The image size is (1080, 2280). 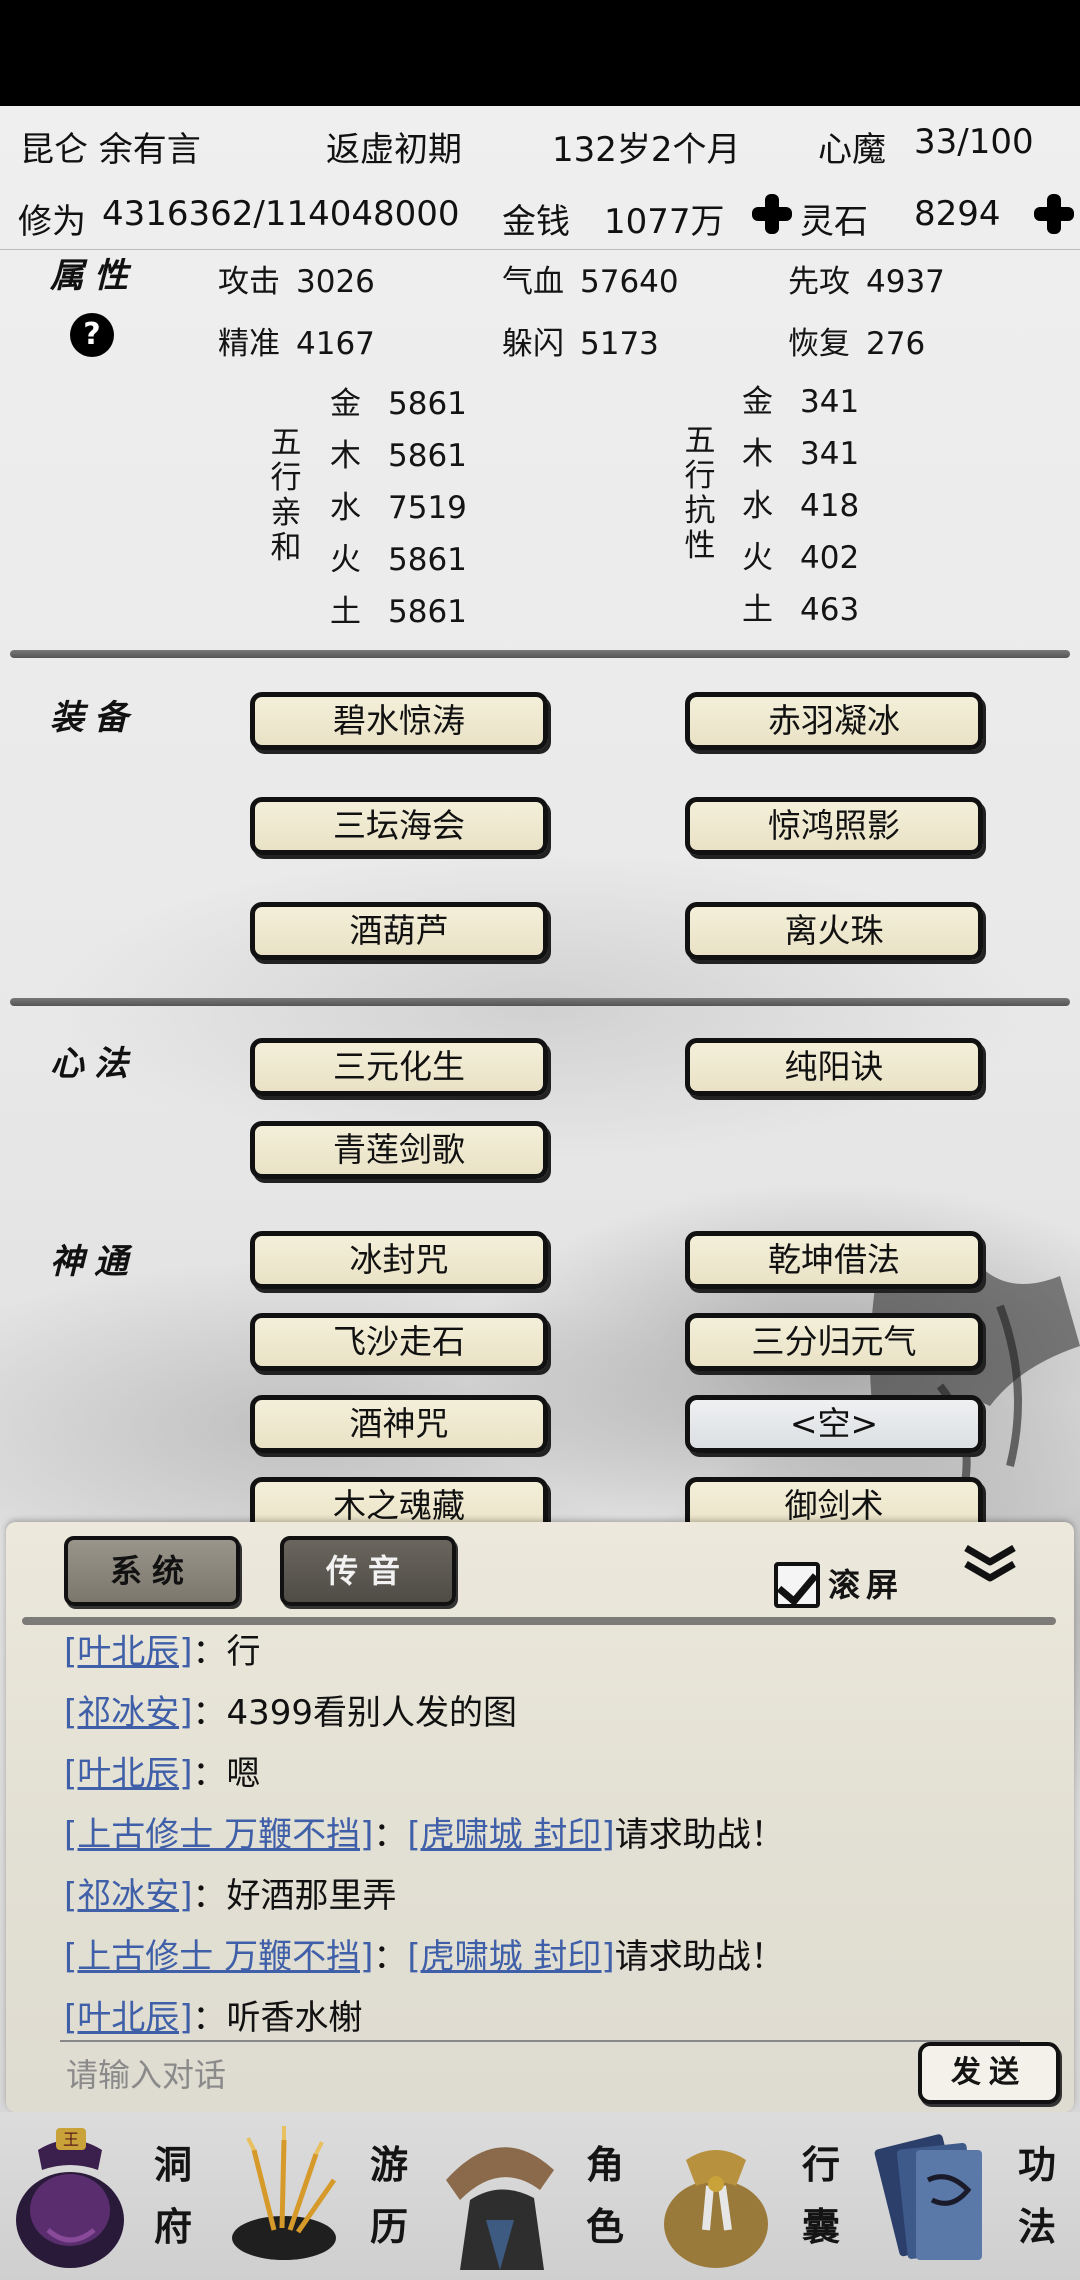 What do you see at coordinates (311, 1896) in the screenshot?
I see `message-text: 好酒那里弄` at bounding box center [311, 1896].